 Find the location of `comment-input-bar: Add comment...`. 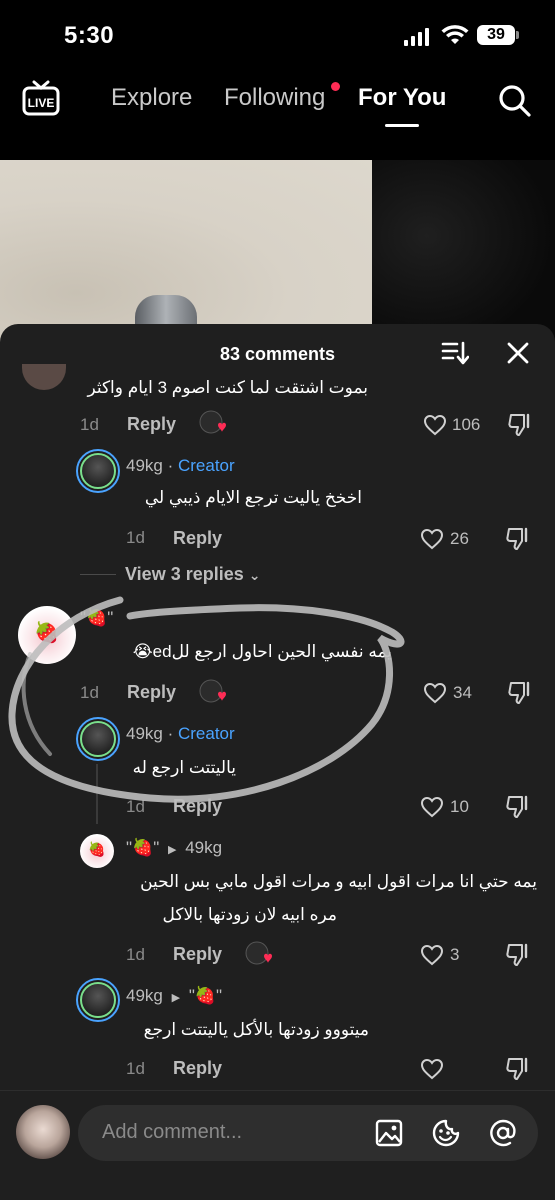

comment-input-bar: Add comment... is located at coordinates (277, 1145).